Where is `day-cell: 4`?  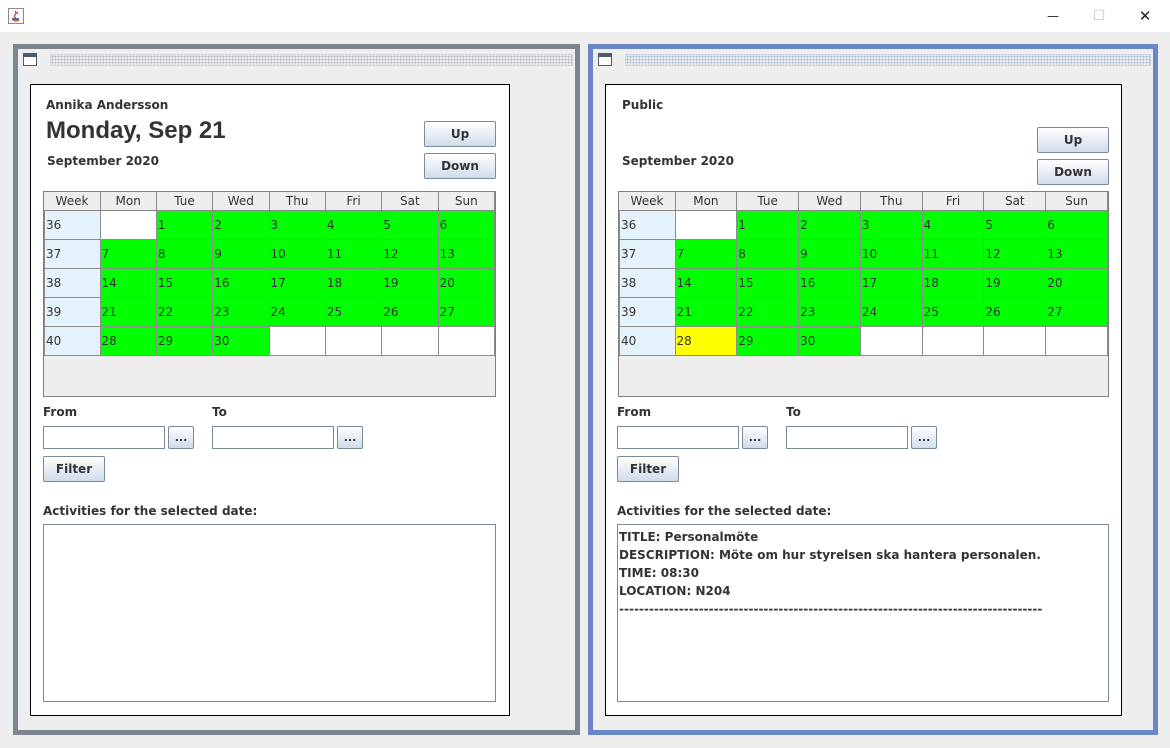 day-cell: 4 is located at coordinates (953, 225).